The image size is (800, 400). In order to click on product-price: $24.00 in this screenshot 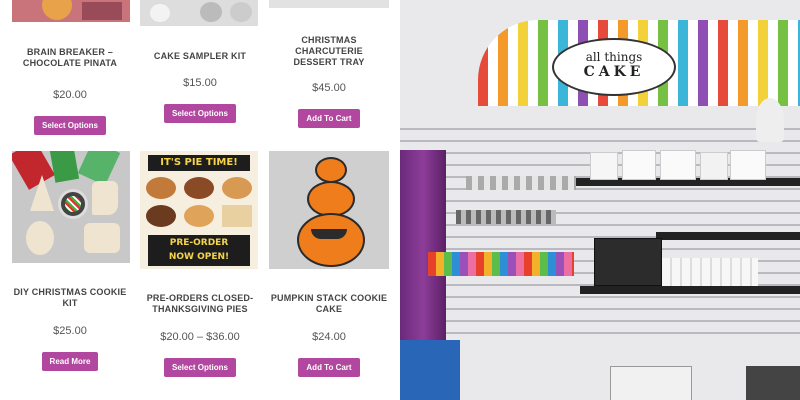, I will do `click(329, 337)`.